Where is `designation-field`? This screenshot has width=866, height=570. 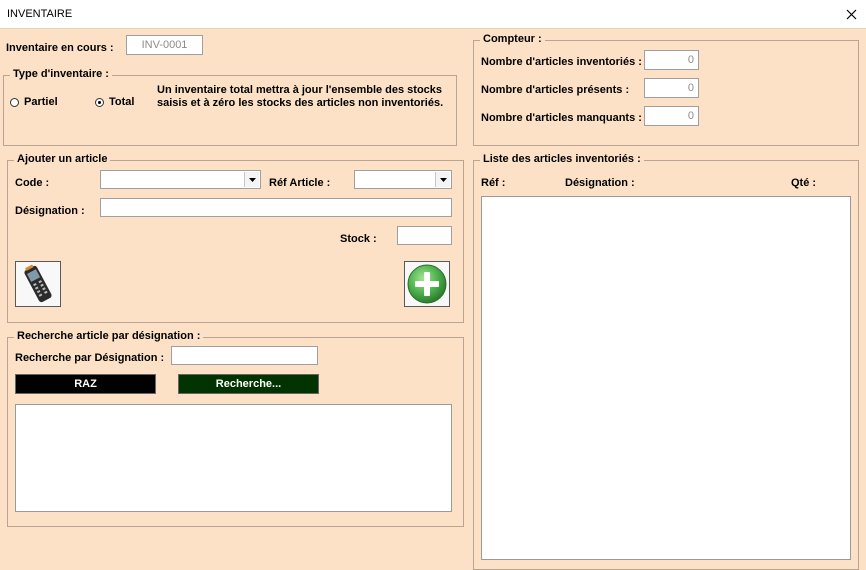 designation-field is located at coordinates (276, 207).